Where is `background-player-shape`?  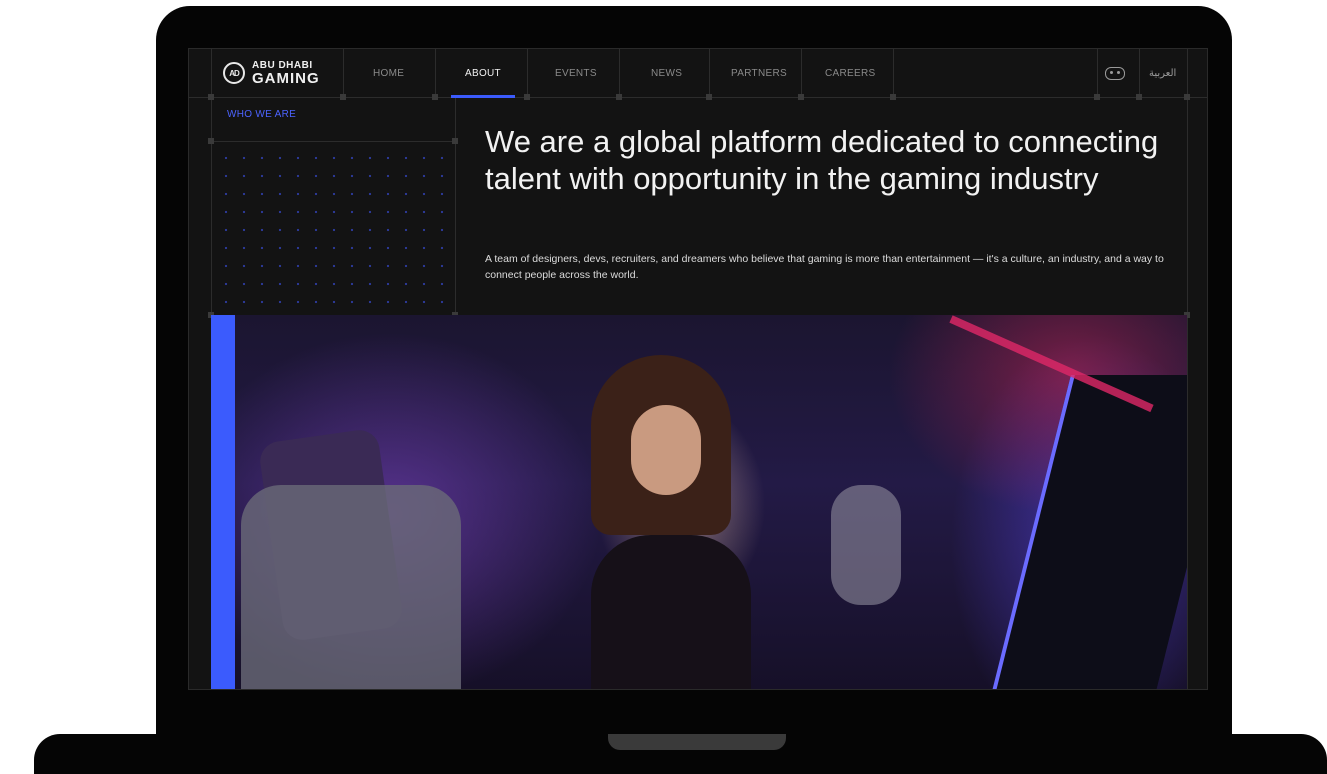
background-player-shape is located at coordinates (866, 545).